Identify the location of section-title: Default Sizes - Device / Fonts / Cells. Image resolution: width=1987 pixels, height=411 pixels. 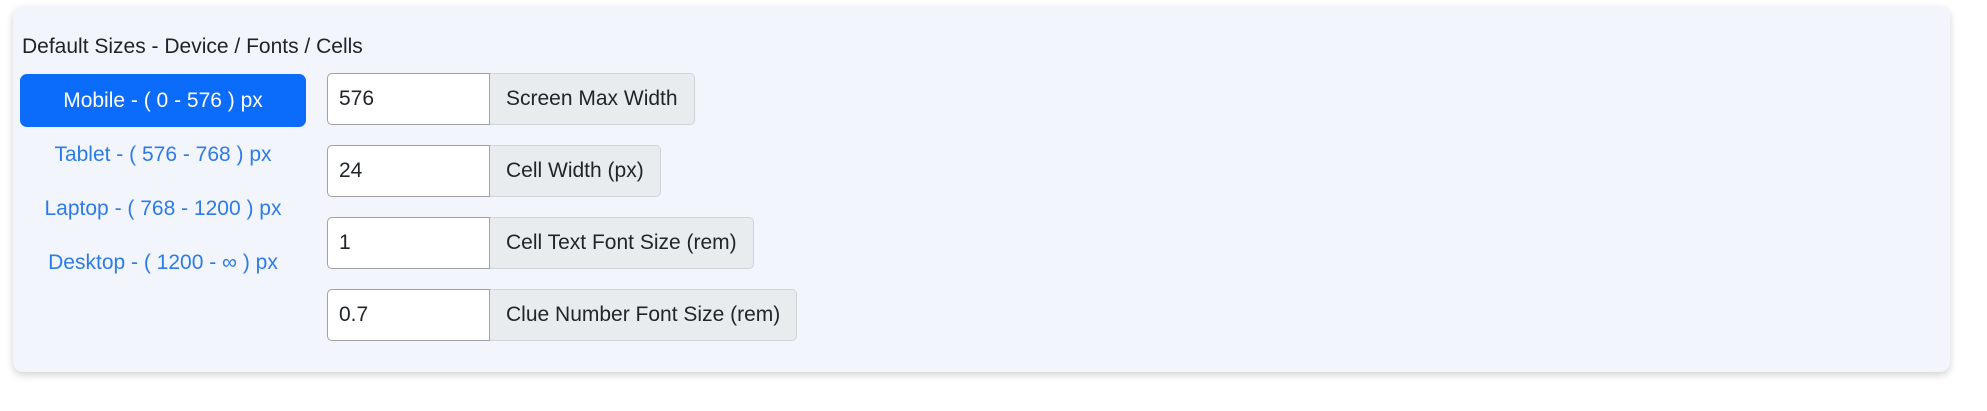
(192, 46).